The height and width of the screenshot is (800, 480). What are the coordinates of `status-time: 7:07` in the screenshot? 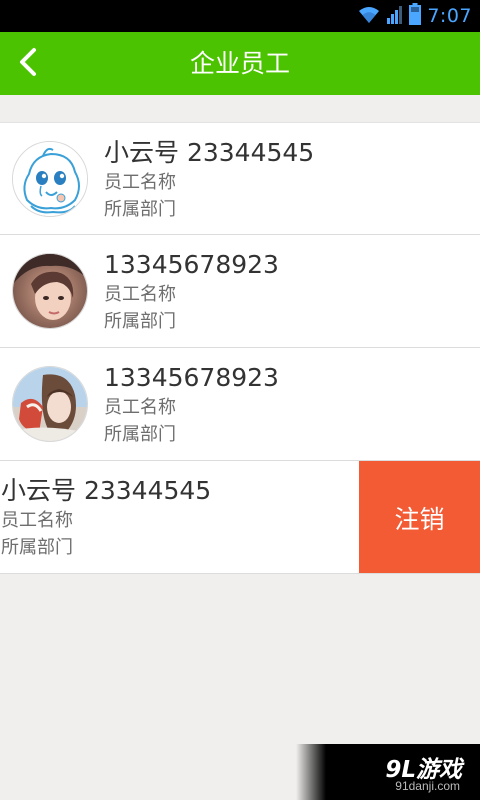 It's located at (449, 16).